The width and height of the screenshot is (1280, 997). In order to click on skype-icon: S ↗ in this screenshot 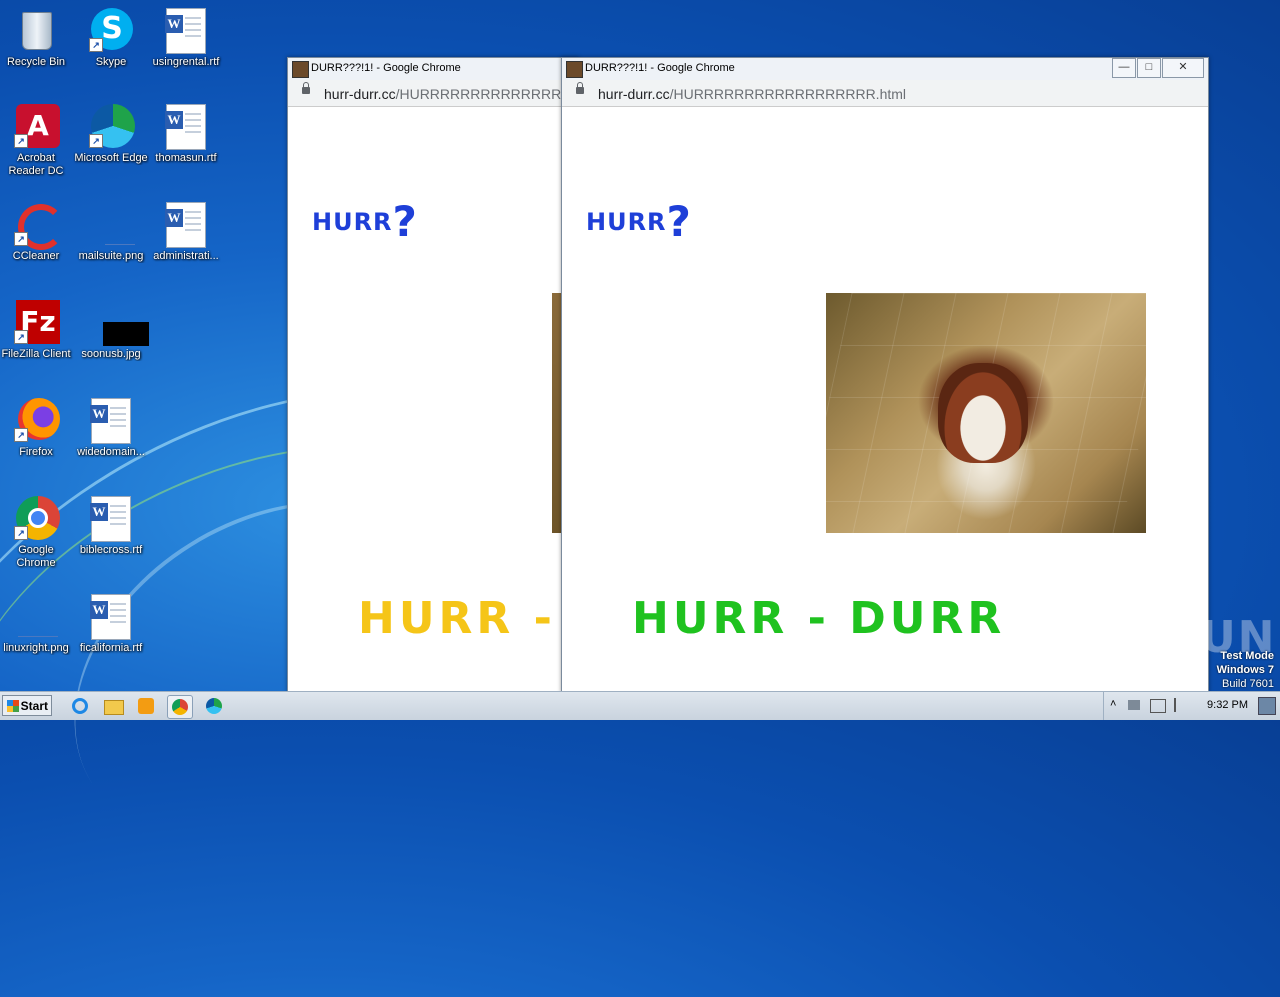, I will do `click(111, 30)`.